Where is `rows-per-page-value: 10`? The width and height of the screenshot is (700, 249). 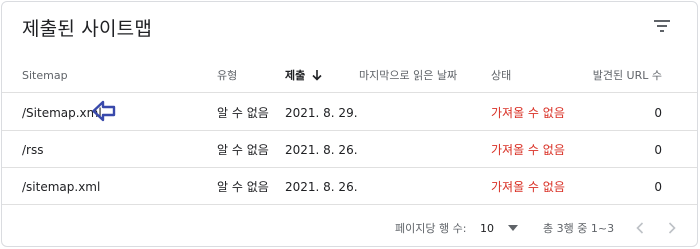
rows-per-page-value: 10 is located at coordinates (487, 228).